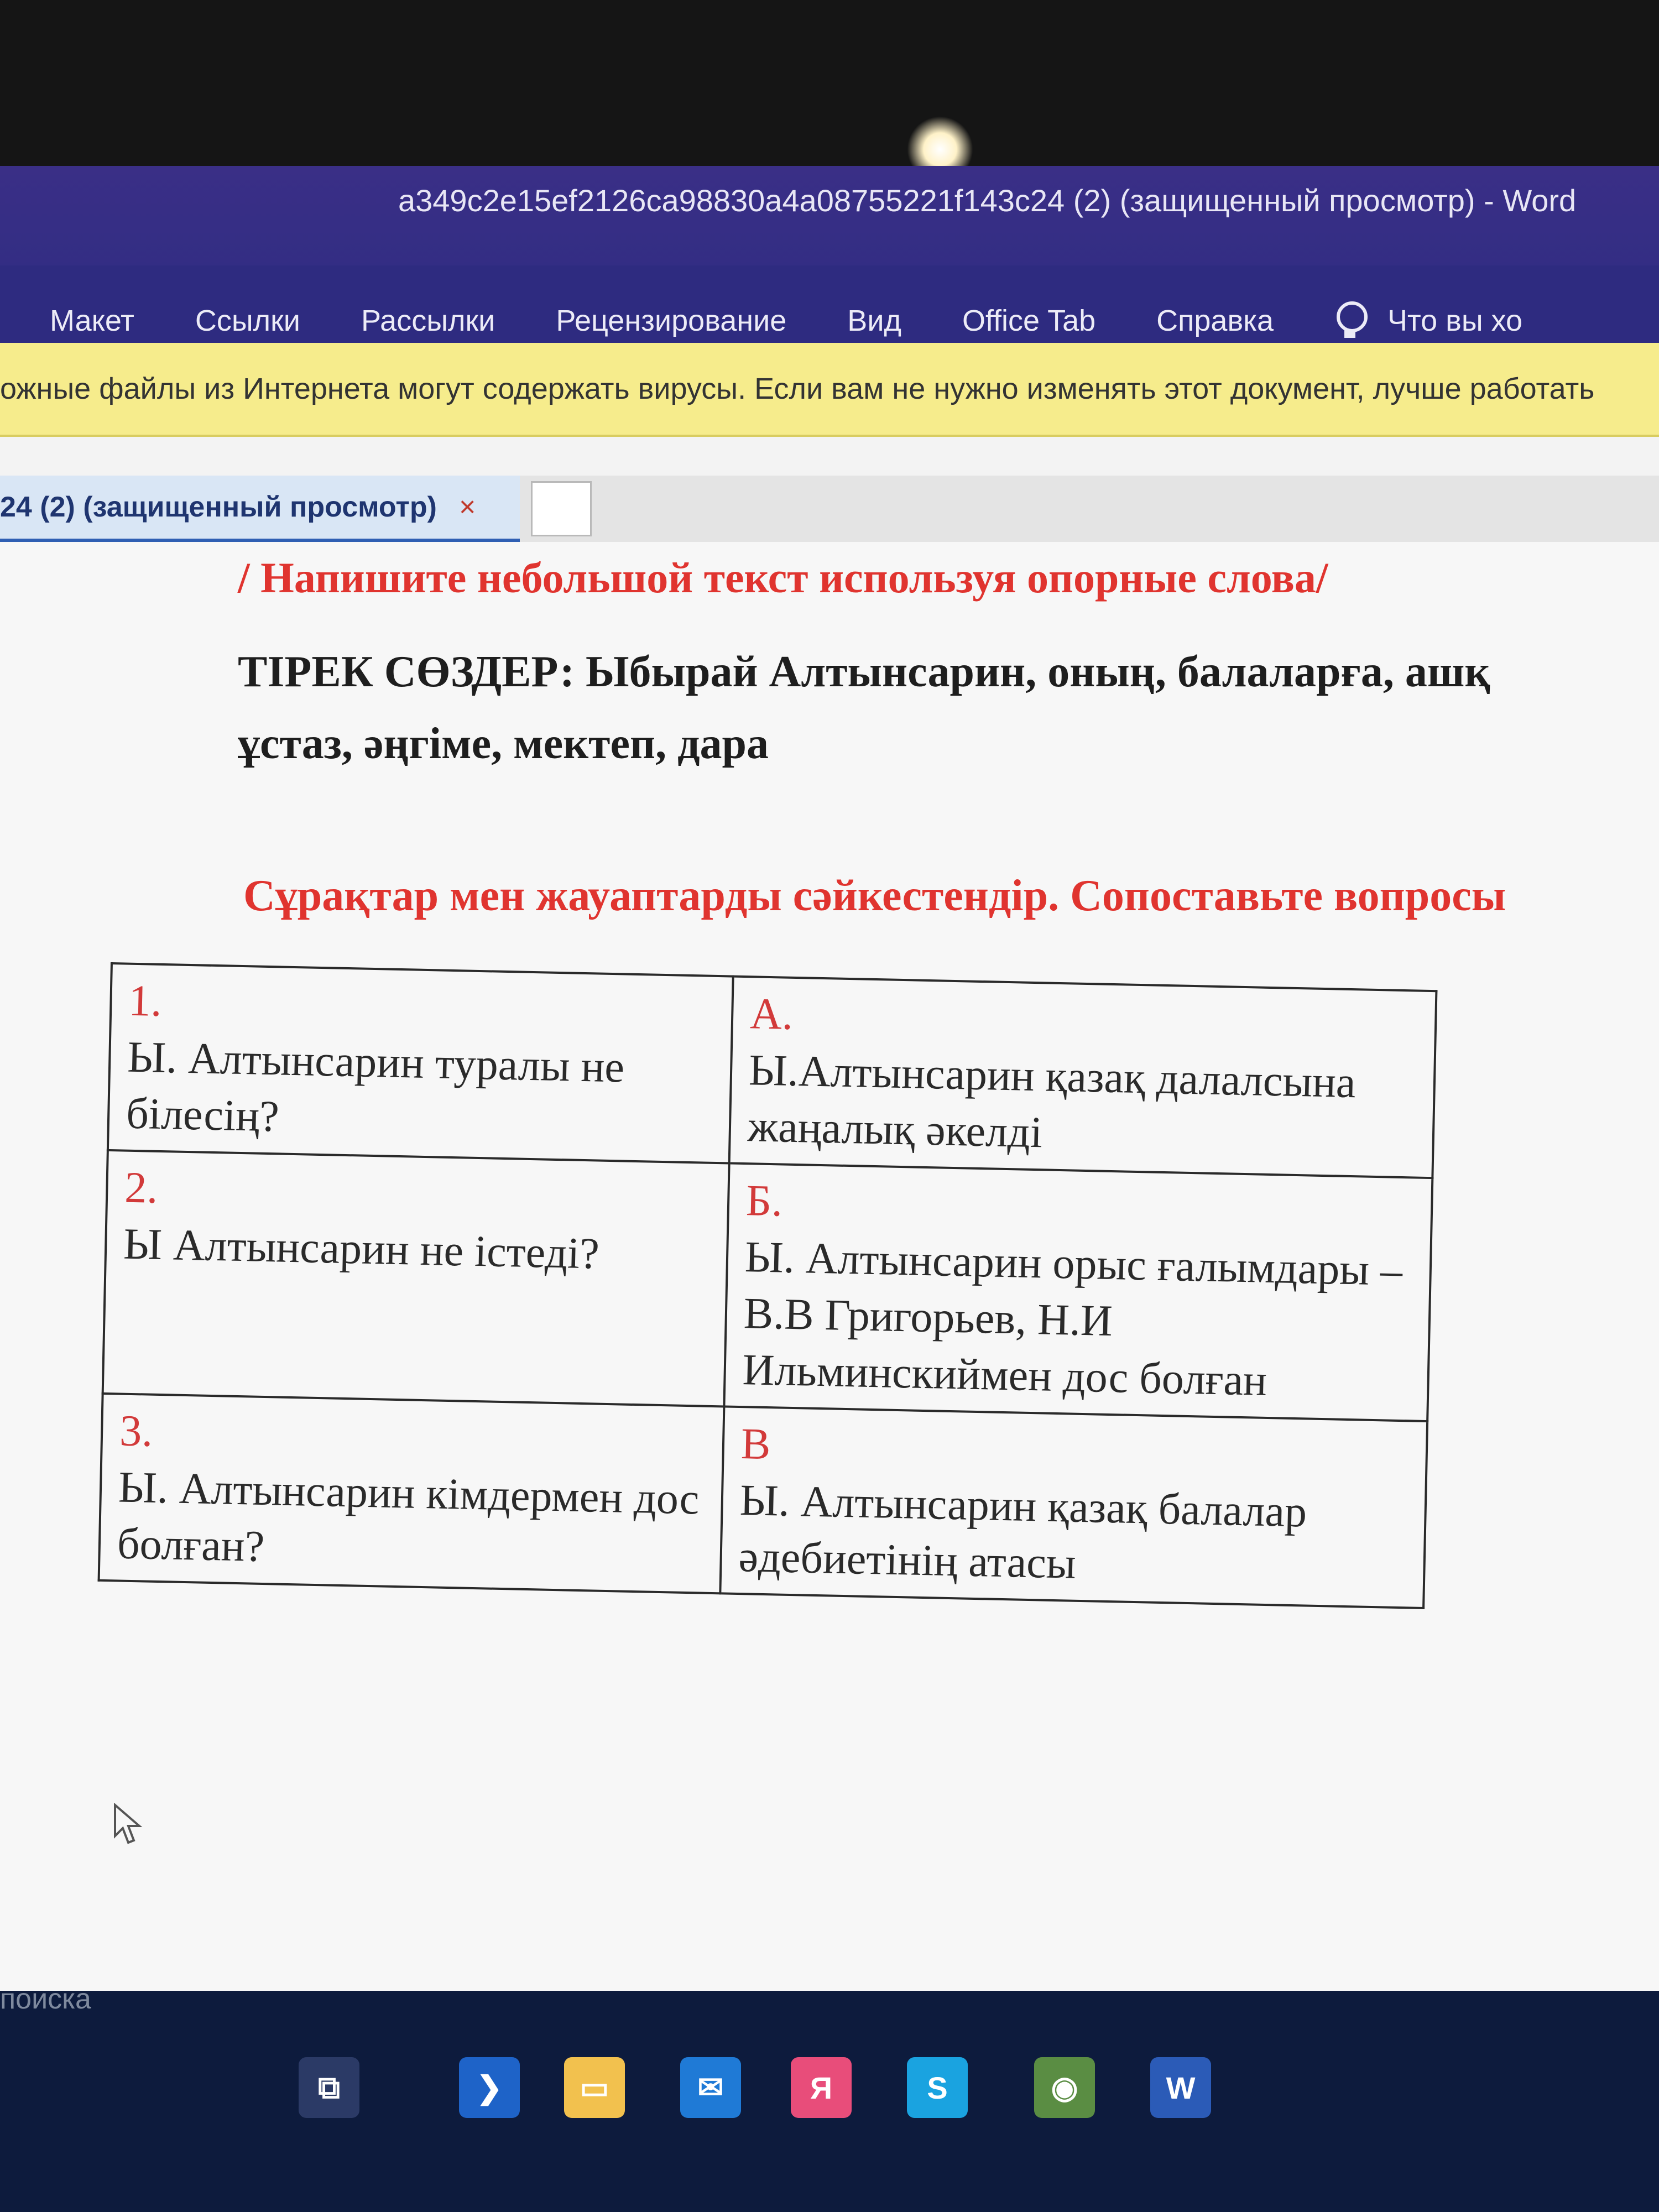 The height and width of the screenshot is (2212, 1659). I want to click on keywords-label: ТІРЕК СӨЗДЕР:, so click(407, 672).